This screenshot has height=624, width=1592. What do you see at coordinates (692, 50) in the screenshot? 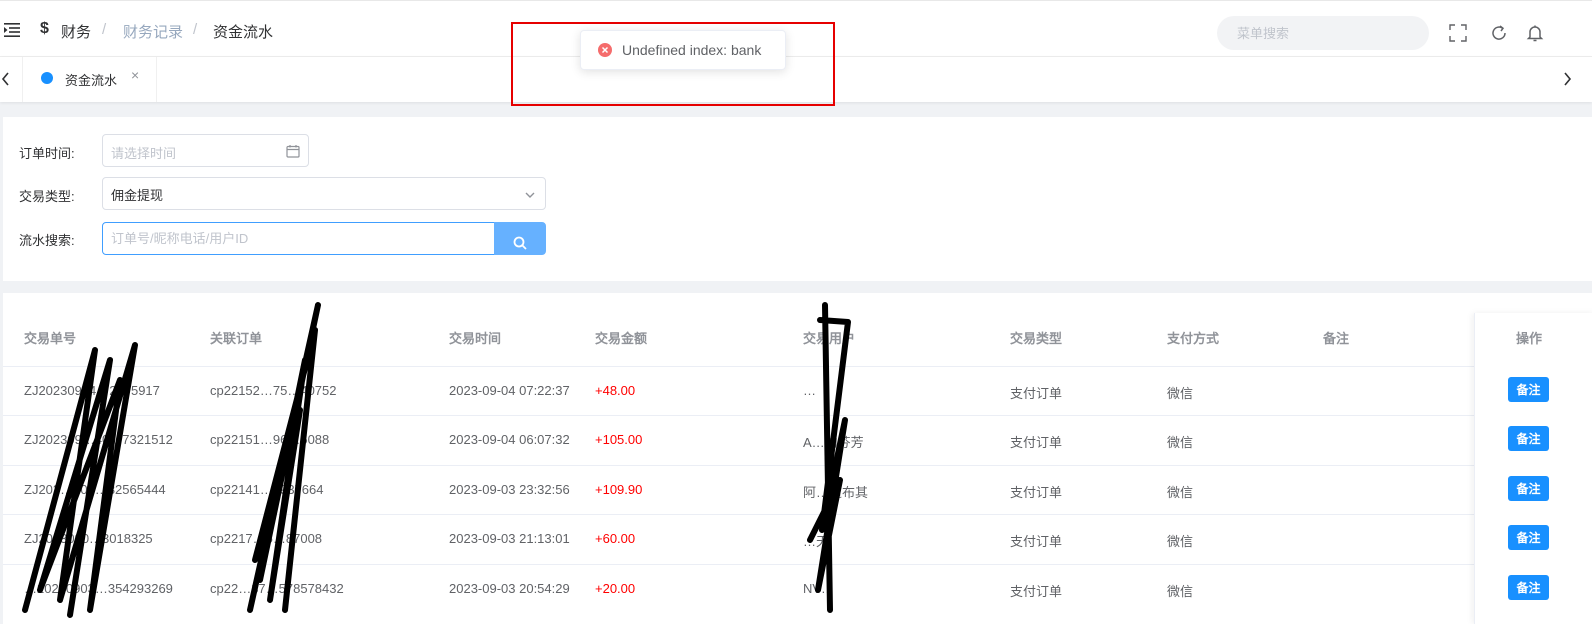
I see `toast-message: Undefined index: bank` at bounding box center [692, 50].